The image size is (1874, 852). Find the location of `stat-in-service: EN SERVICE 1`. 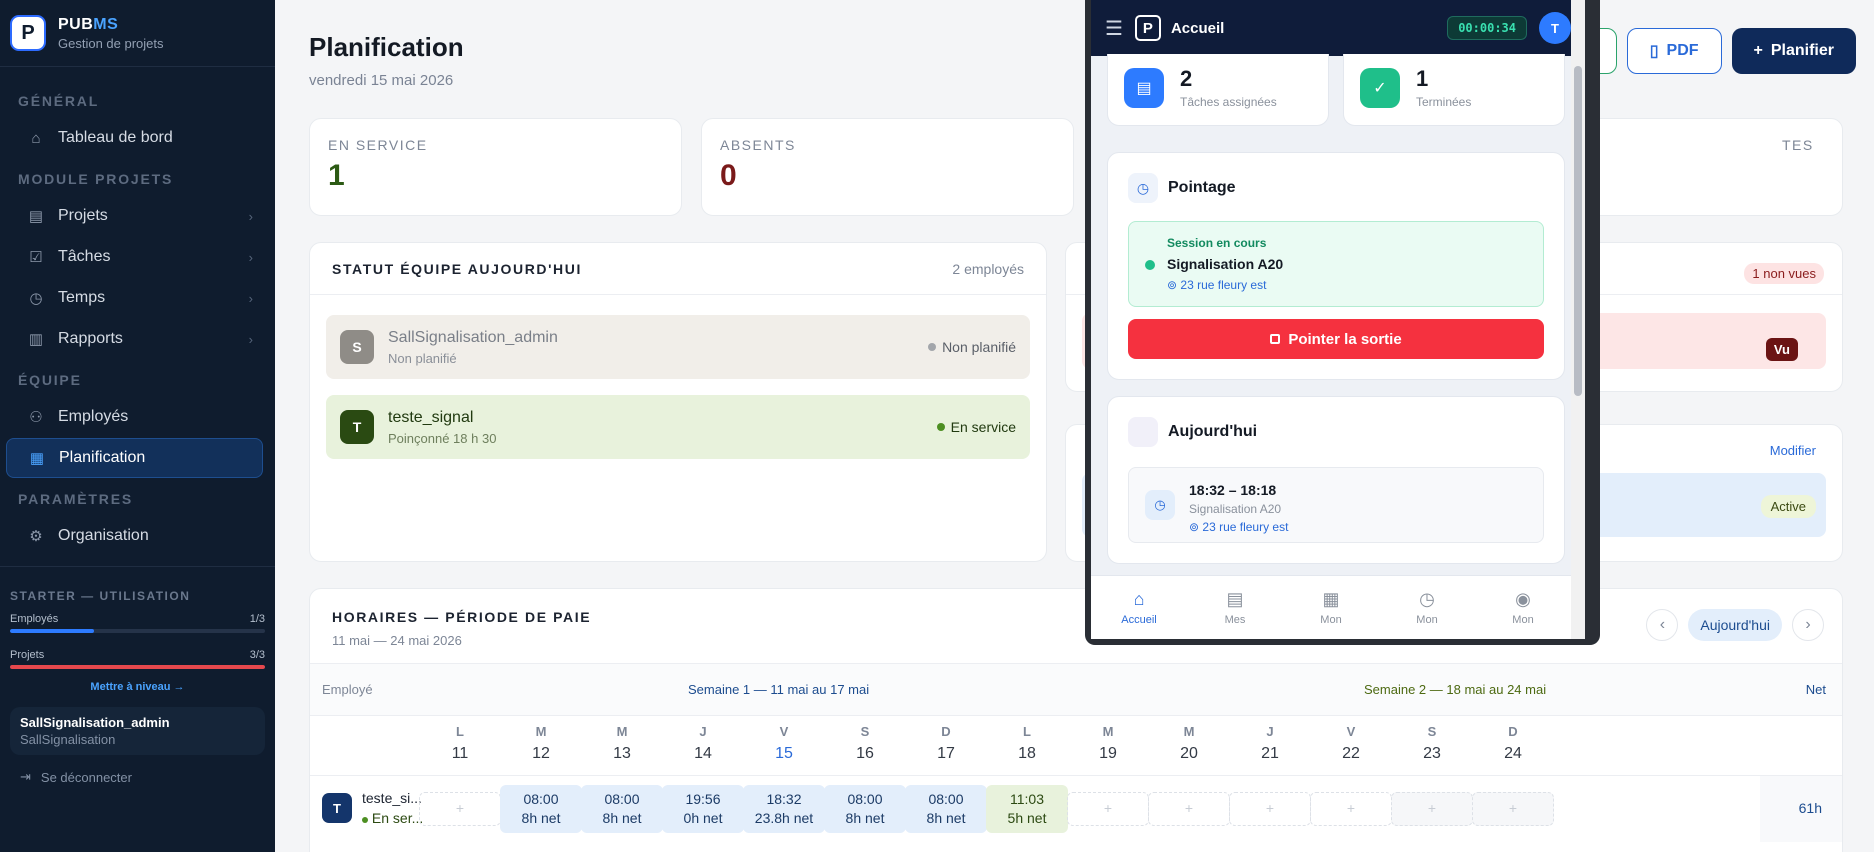

stat-in-service: EN SERVICE 1 is located at coordinates (495, 167).